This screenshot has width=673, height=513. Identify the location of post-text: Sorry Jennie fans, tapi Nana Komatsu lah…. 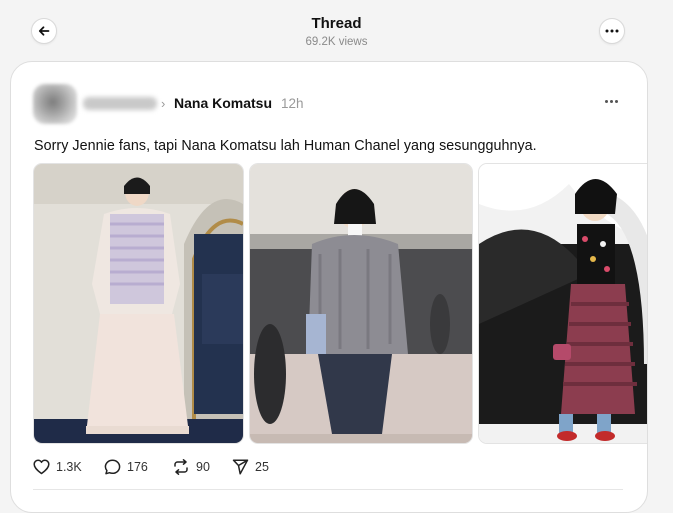
(285, 146).